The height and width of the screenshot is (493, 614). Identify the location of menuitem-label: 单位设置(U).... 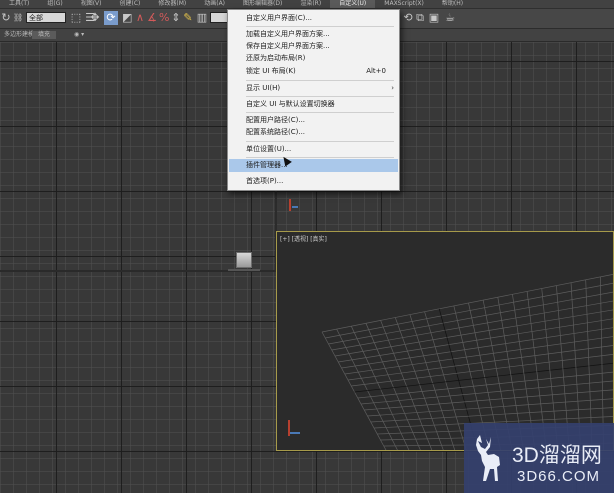
(269, 149).